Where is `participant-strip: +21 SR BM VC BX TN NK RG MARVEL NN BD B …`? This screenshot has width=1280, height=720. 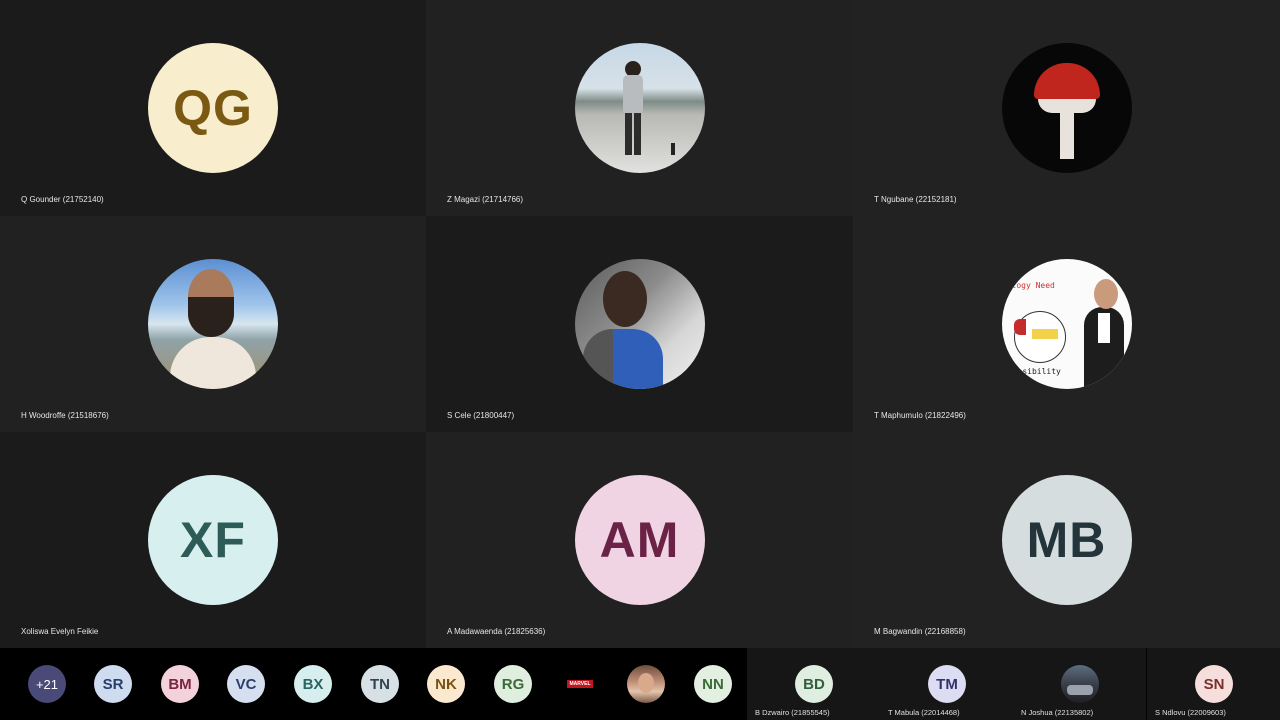 participant-strip: +21 SR BM VC BX TN NK RG MARVEL NN BD B … is located at coordinates (640, 684).